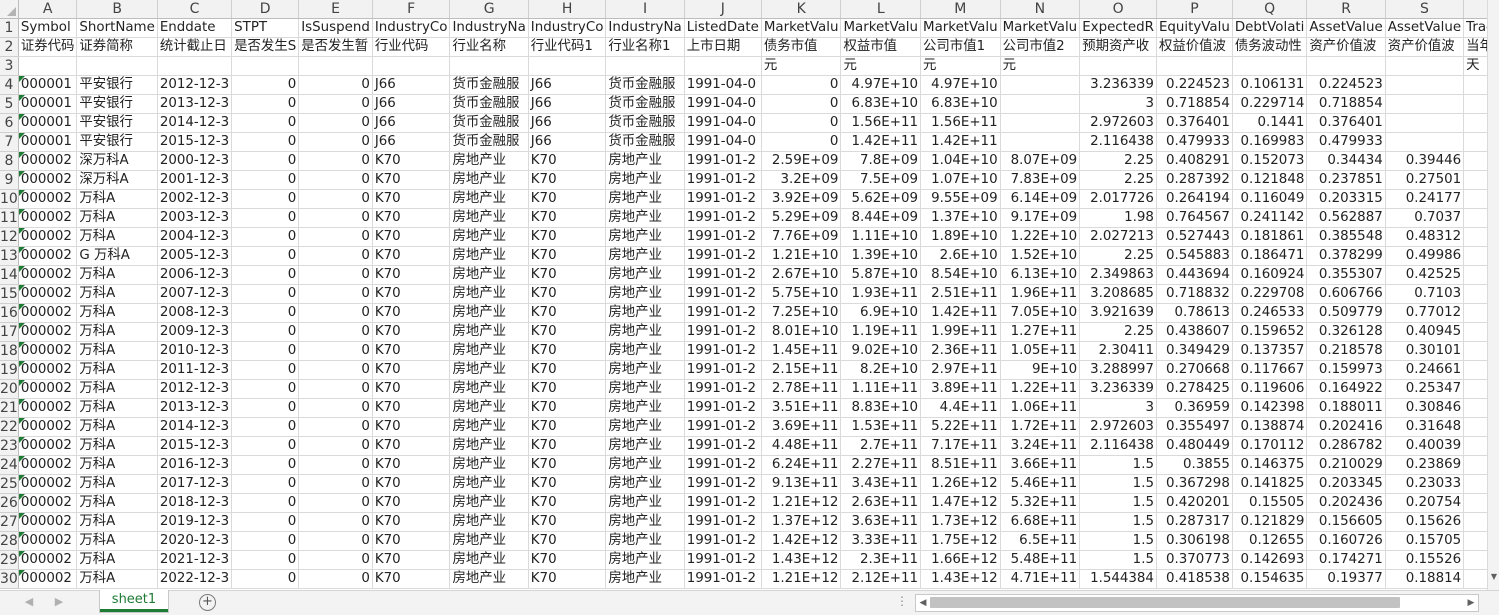 This screenshot has width=1499, height=615. I want to click on cell-b29: 万科A, so click(117, 560).